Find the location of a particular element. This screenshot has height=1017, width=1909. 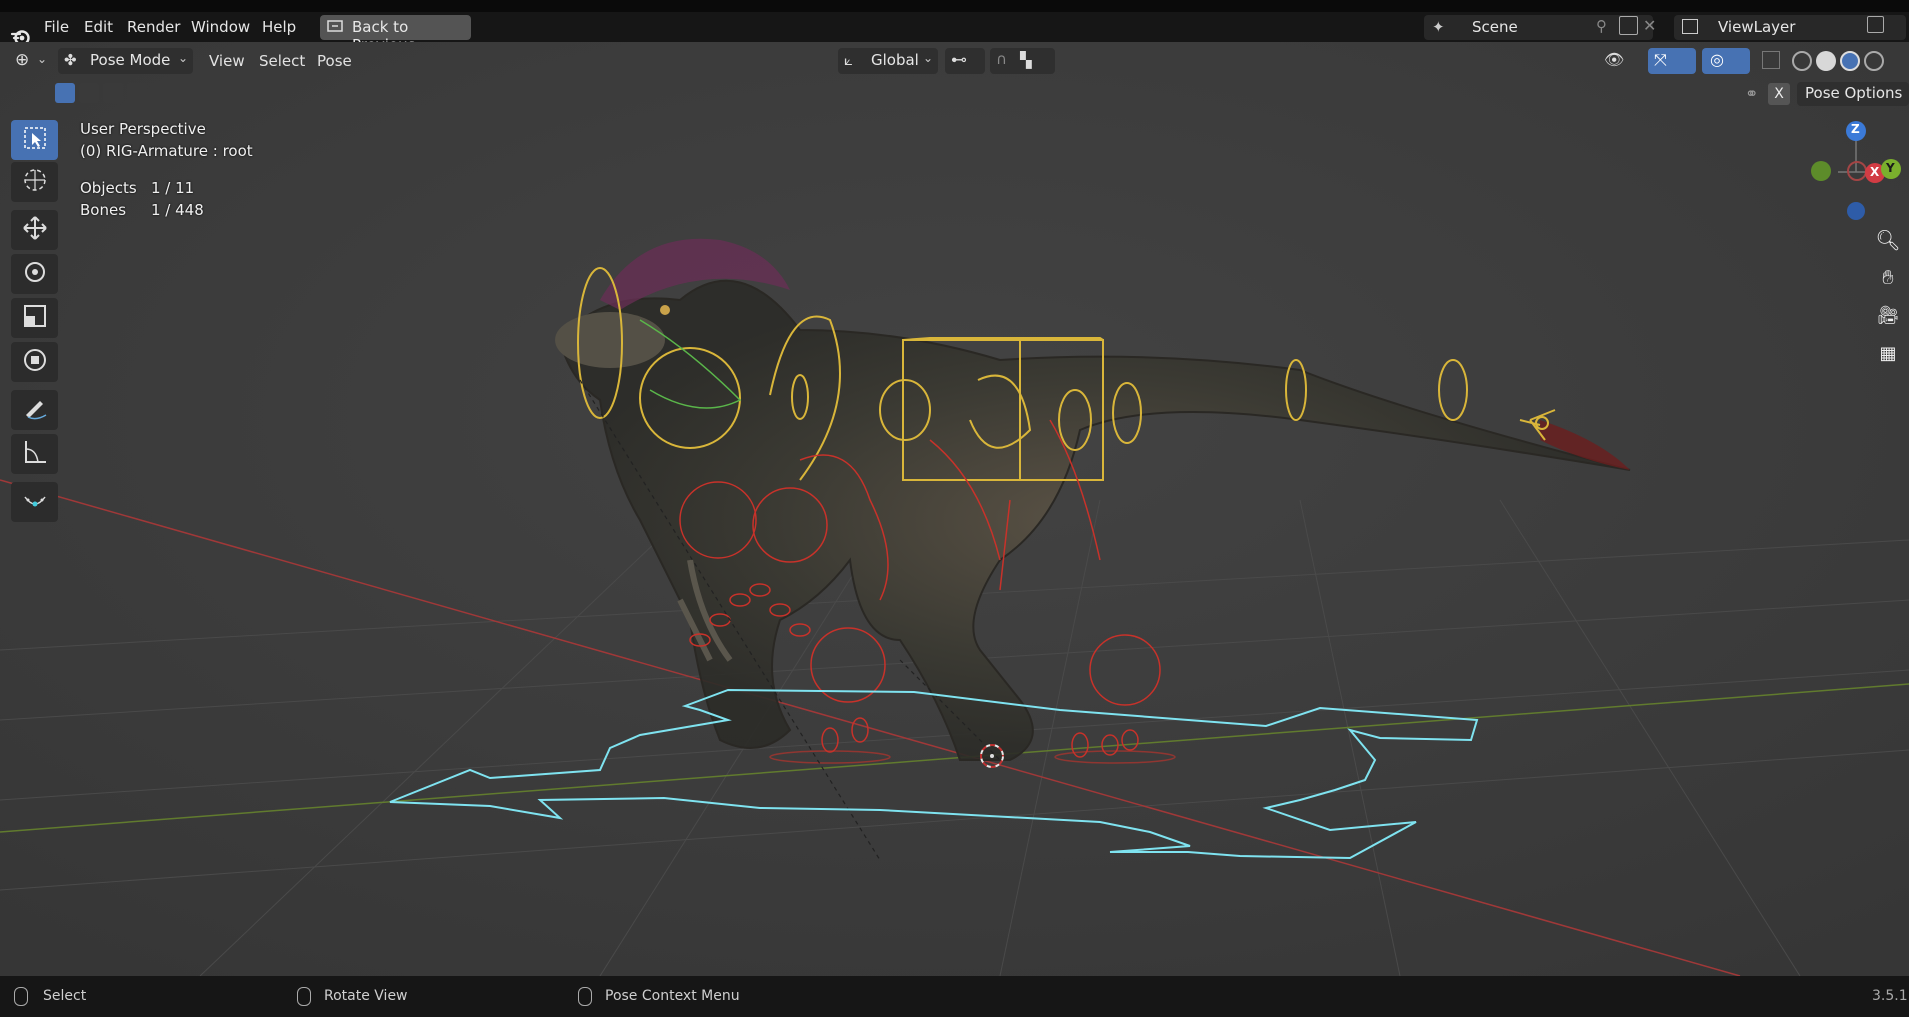

snap-grid-icon: ▚ is located at coordinates (1026, 60).